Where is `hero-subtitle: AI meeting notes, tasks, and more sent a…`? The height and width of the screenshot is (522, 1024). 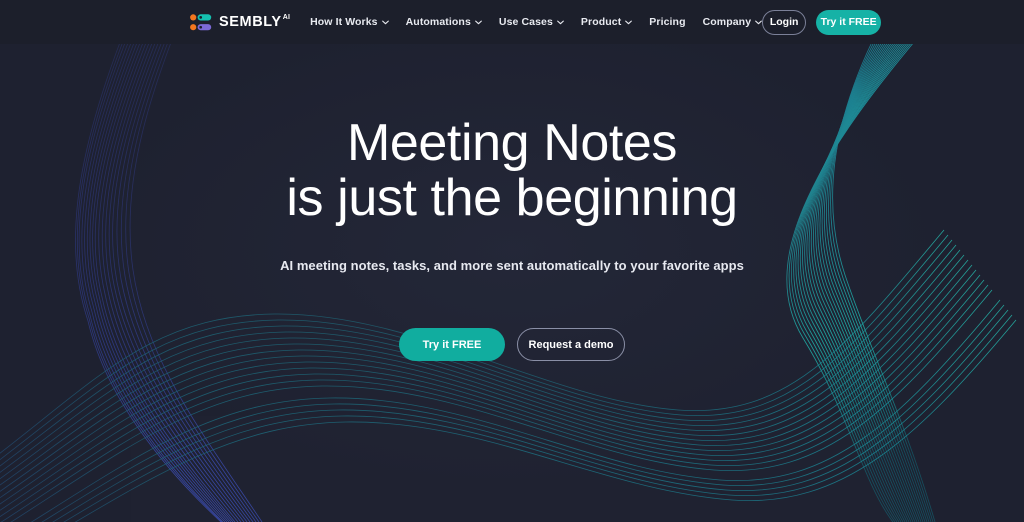 hero-subtitle: AI meeting notes, tasks, and more sent a… is located at coordinates (512, 266).